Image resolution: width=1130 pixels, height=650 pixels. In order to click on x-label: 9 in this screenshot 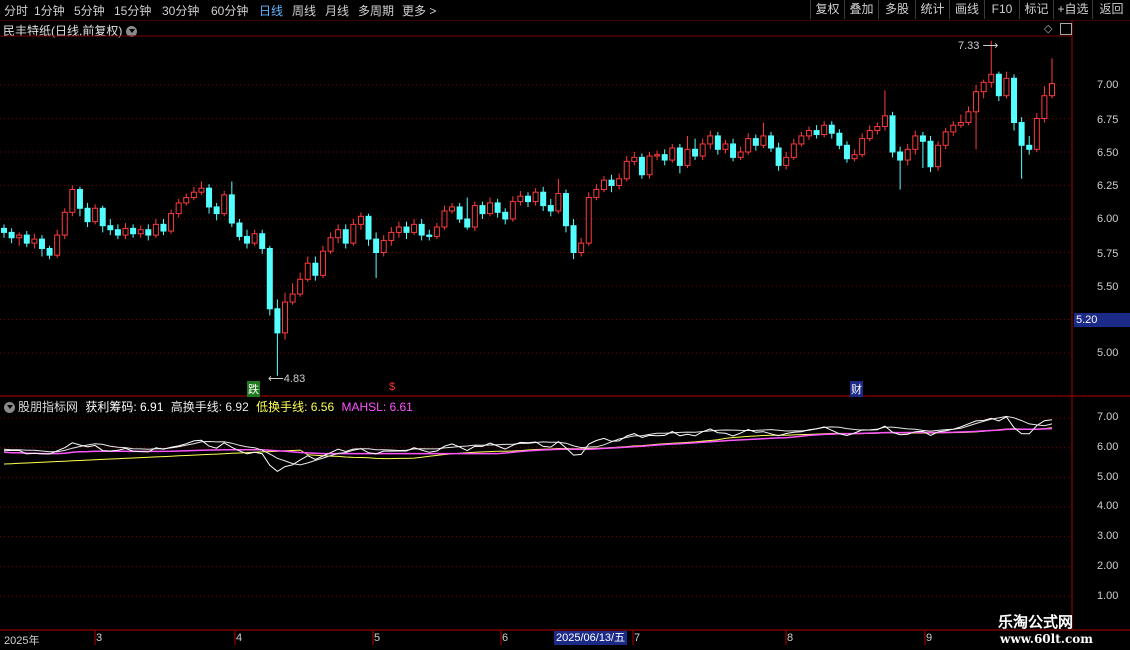, I will do `click(929, 638)`.